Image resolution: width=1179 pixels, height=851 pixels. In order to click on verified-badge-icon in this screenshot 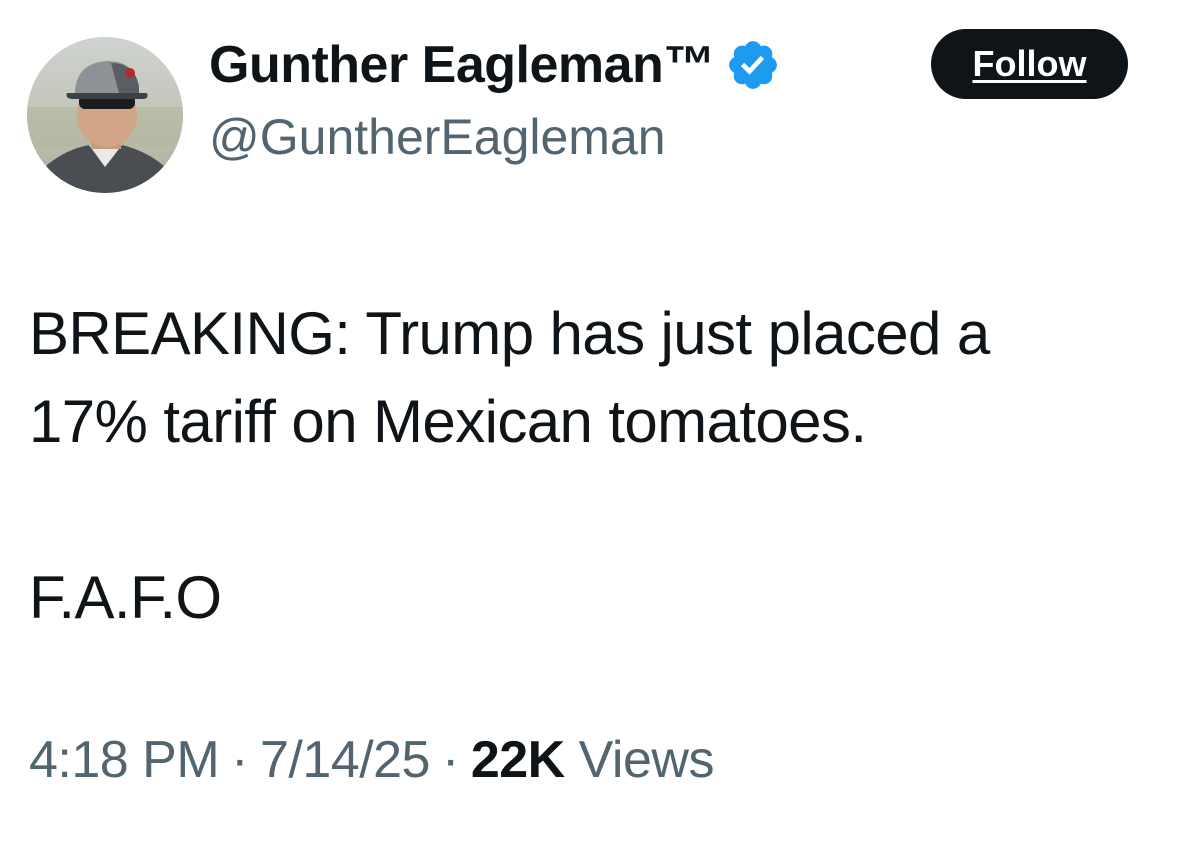, I will do `click(753, 65)`.